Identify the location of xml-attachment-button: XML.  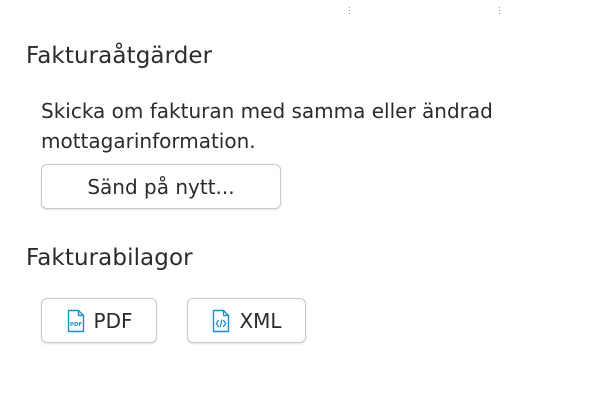
(246, 320).